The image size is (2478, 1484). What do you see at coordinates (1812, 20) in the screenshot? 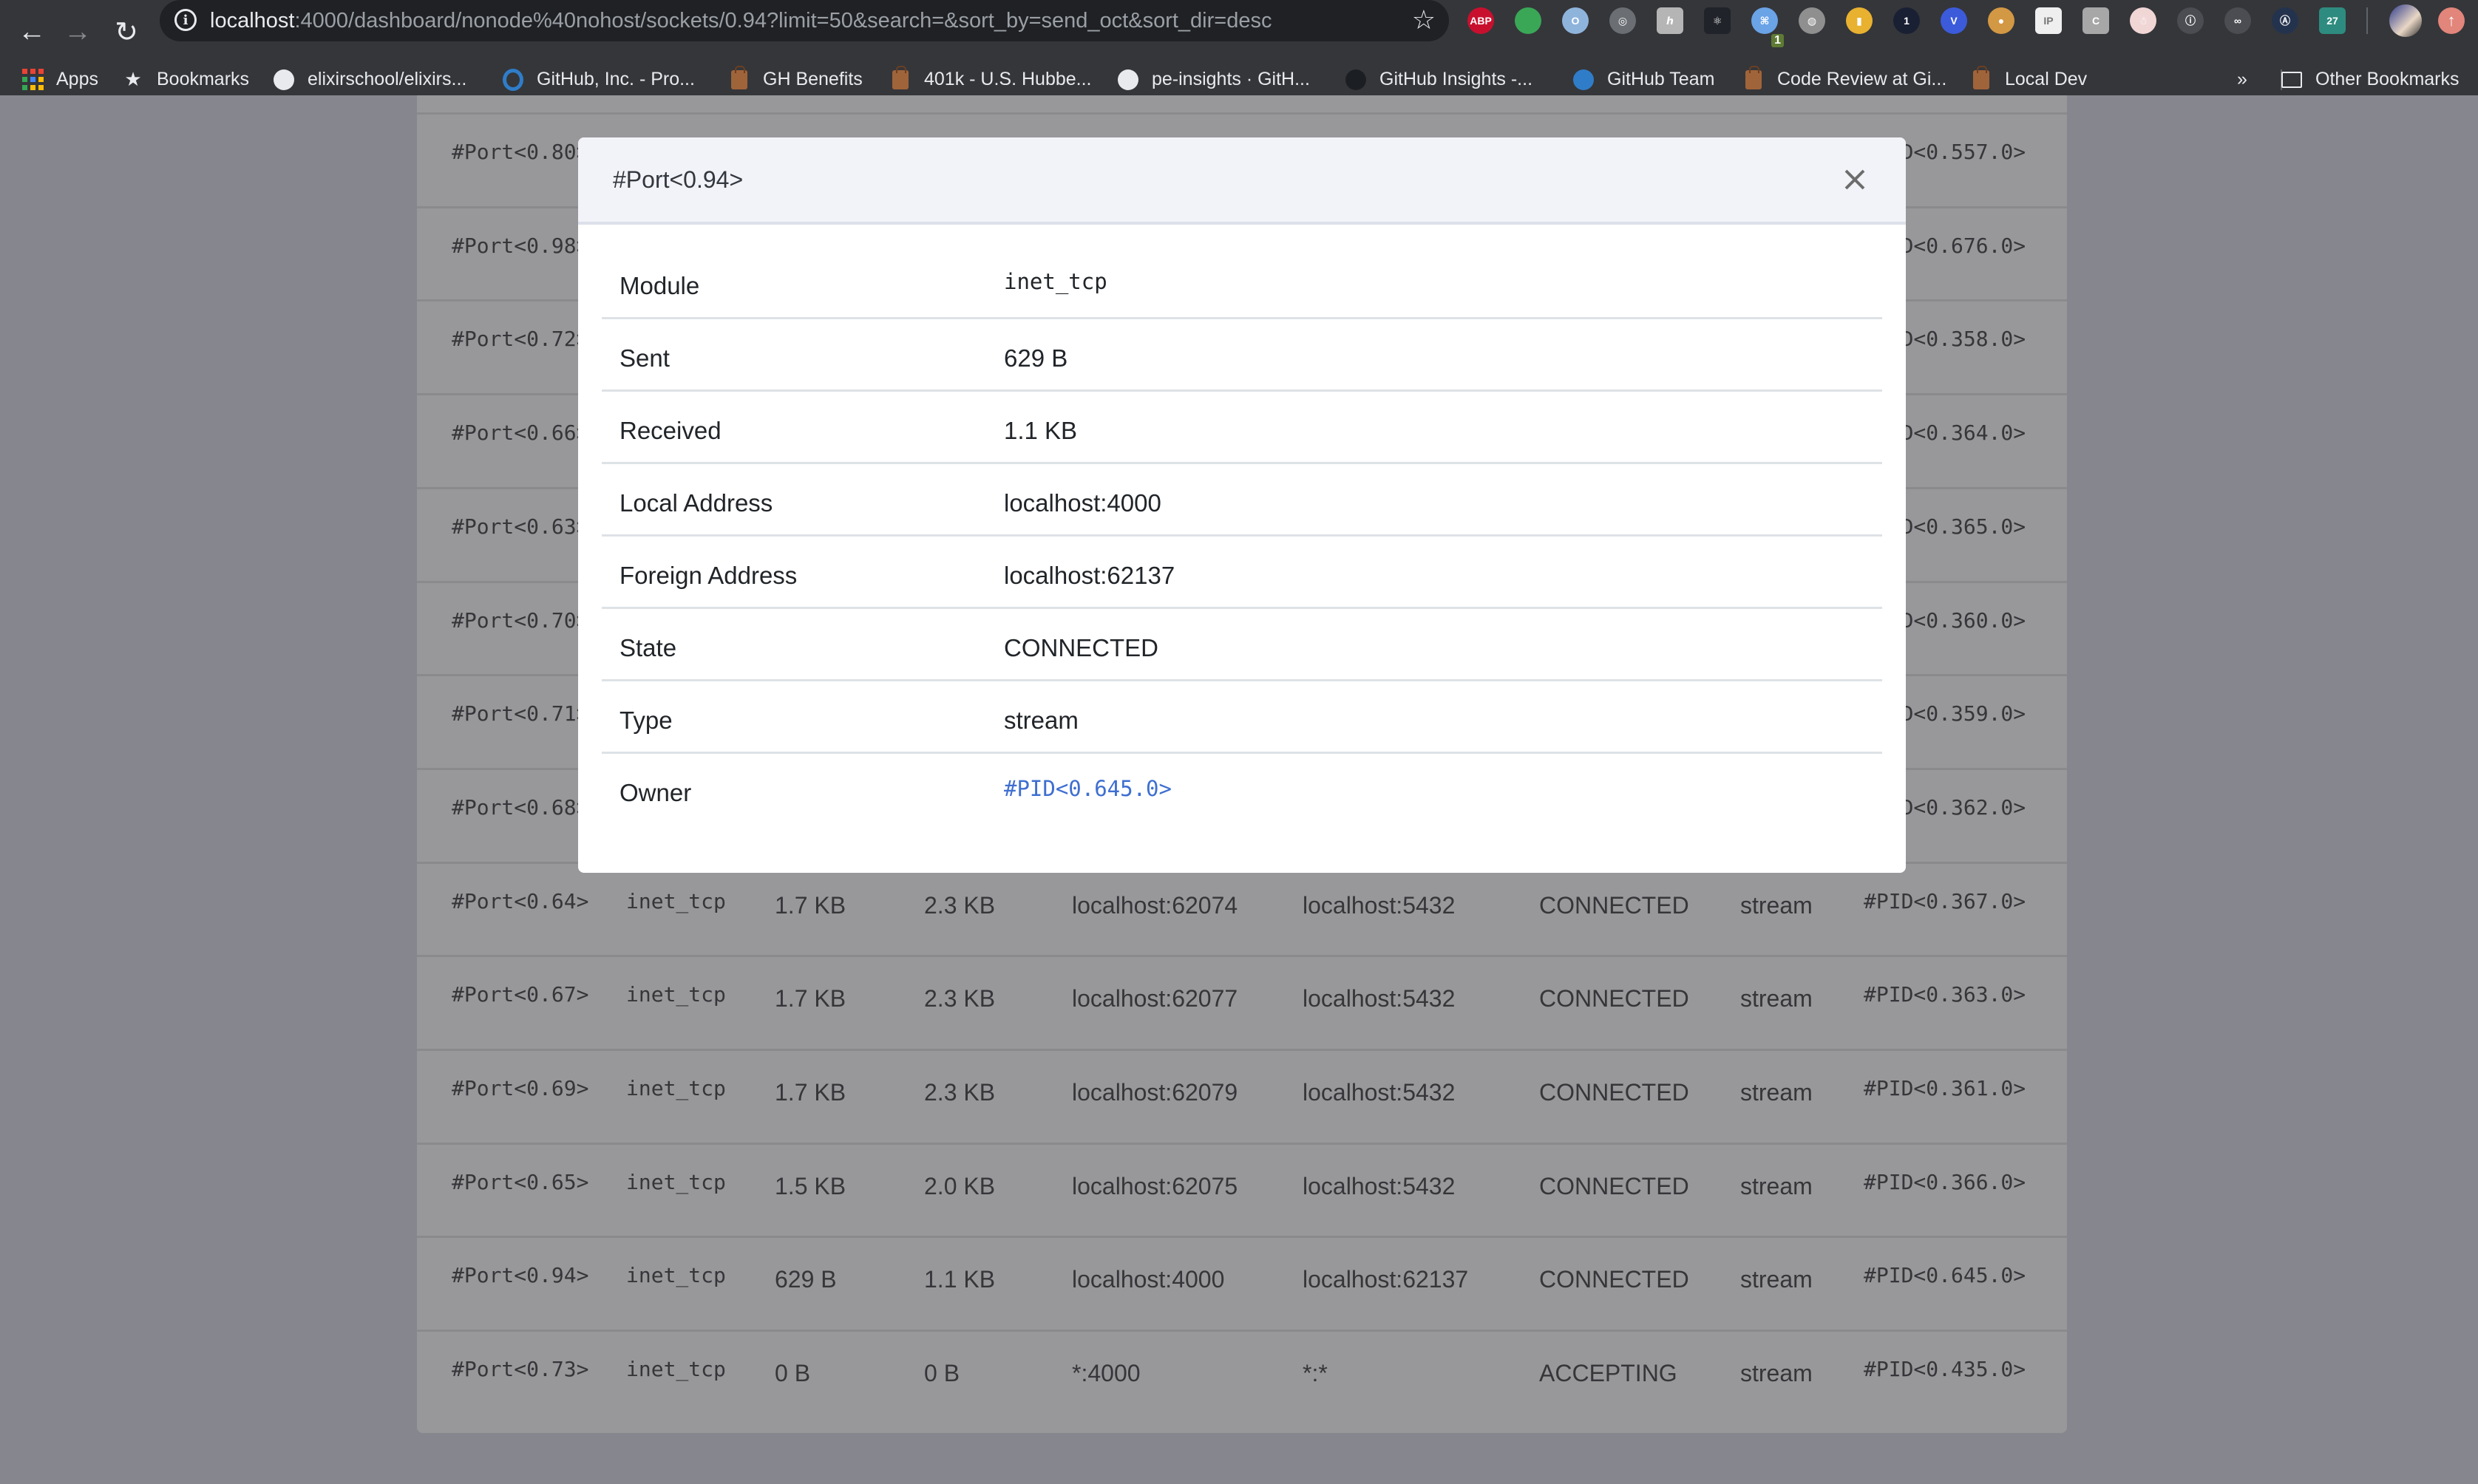
I see `film-ext-icon: ◍` at bounding box center [1812, 20].